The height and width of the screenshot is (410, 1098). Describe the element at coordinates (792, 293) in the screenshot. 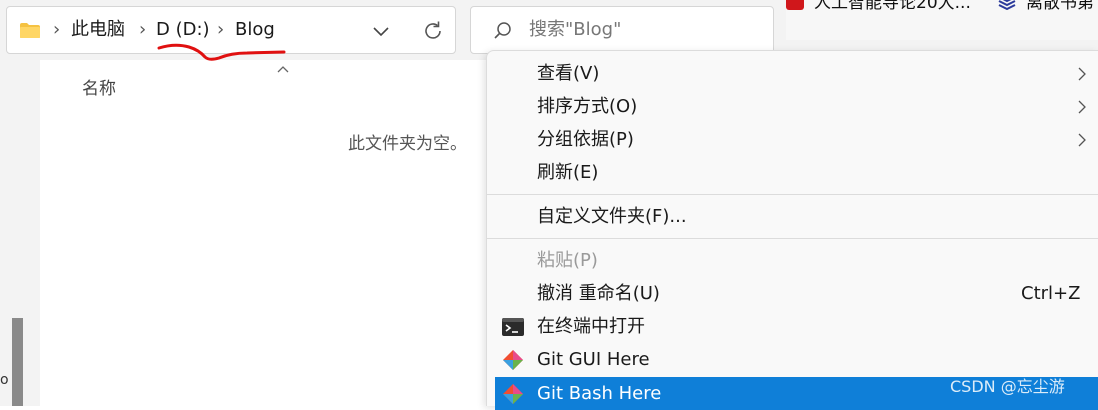

I see `menu-item-undo-rename: 撤消 重命名(U) Ctrl+Z` at that location.